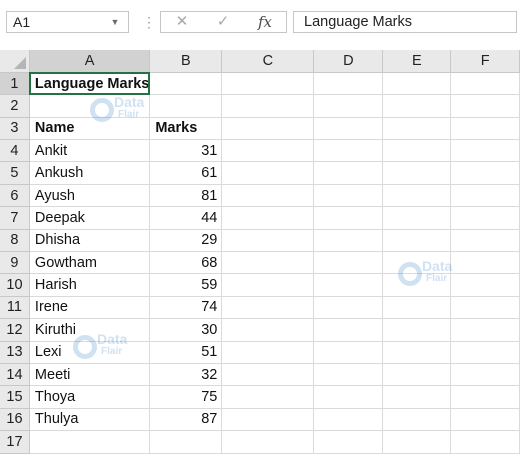  I want to click on row-header: 6, so click(15, 196).